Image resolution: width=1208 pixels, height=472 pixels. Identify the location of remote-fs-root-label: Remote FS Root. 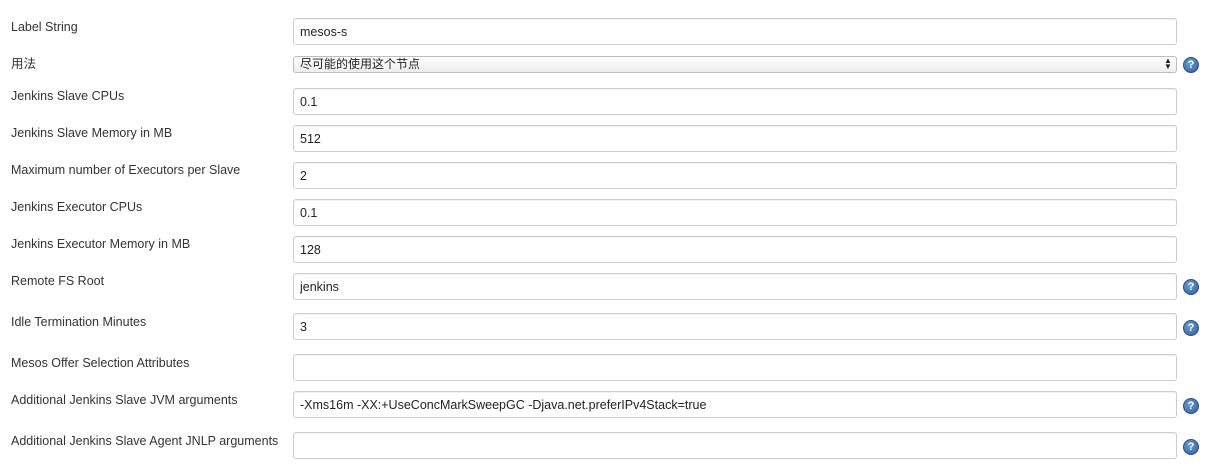
(58, 281).